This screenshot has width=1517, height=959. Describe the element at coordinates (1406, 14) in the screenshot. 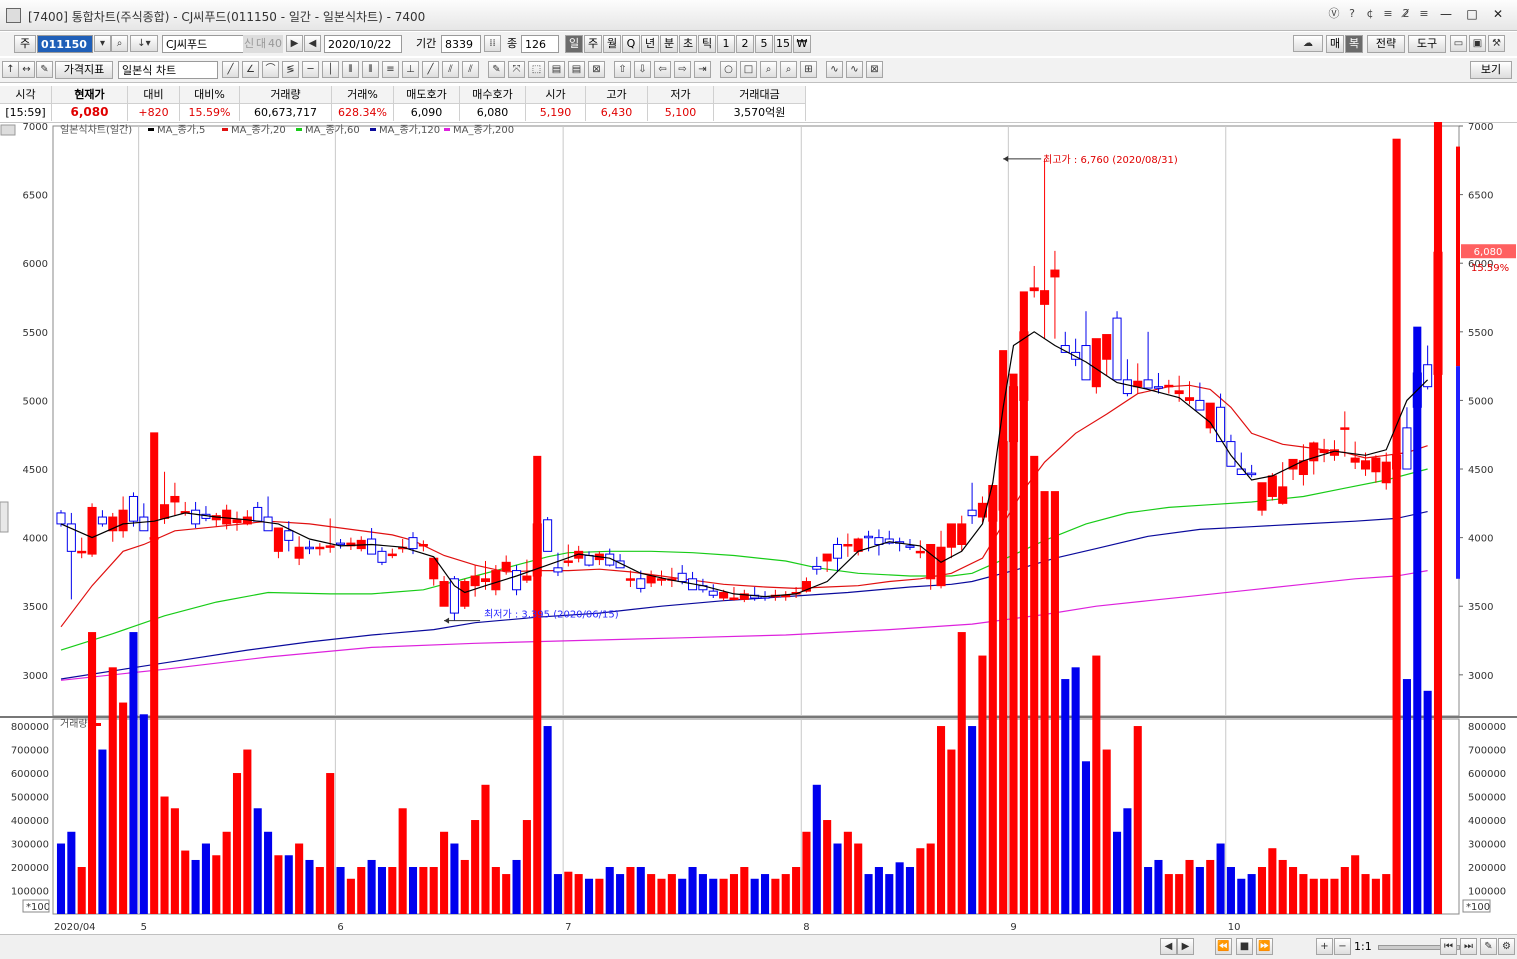

I see `link-count-icon: 2̸` at that location.